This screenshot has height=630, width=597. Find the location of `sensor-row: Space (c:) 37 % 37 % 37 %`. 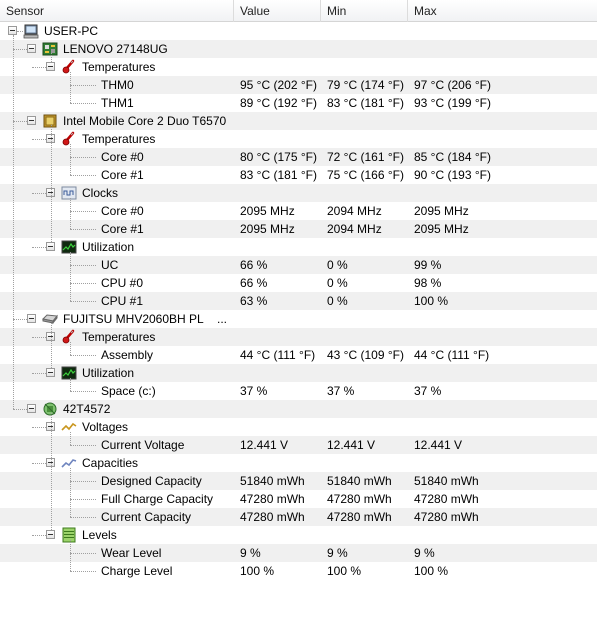

sensor-row: Space (c:) 37 % 37 % 37 % is located at coordinates (298, 391).